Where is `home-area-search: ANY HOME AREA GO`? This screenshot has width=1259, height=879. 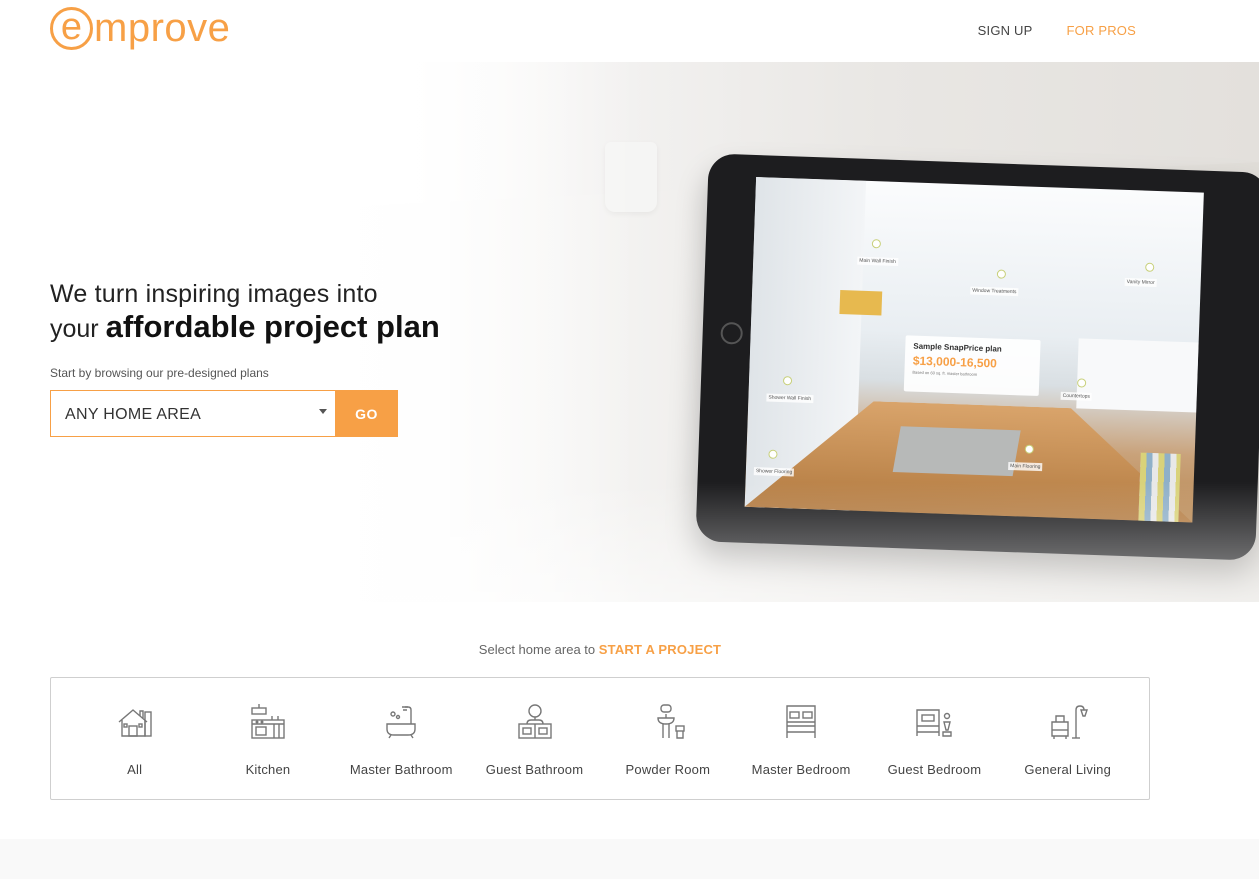
home-area-search: ANY HOME AREA GO is located at coordinates (224, 413).